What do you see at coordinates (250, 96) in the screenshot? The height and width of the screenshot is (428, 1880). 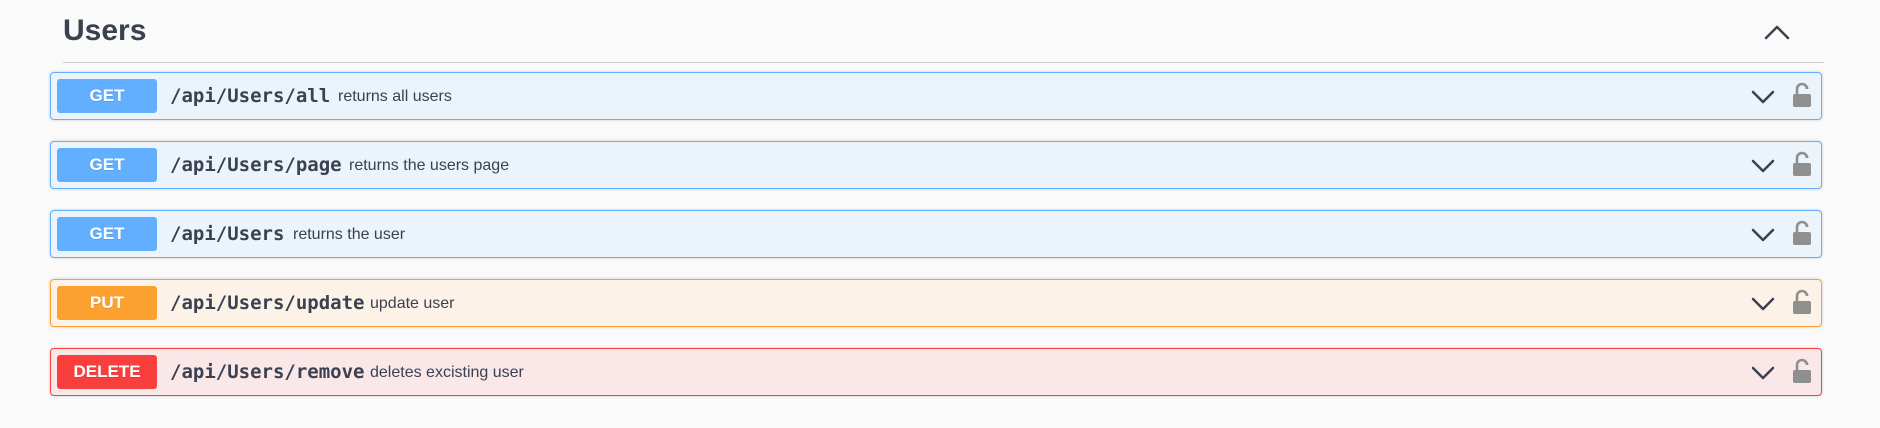 I see `endpoint-path: /api/Users/all` at bounding box center [250, 96].